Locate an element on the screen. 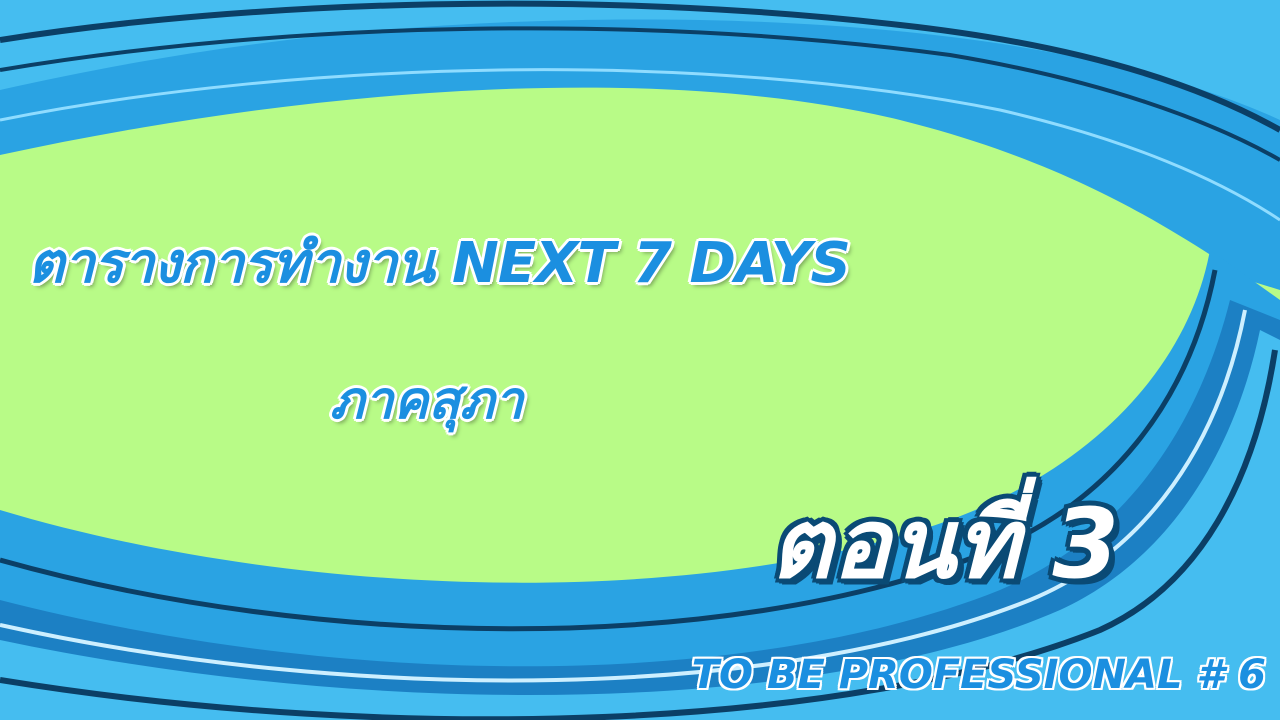 Image resolution: width=1280 pixels, height=720 pixels. series-label: TO BE PROFESSIONAL # 6 is located at coordinates (978, 675).